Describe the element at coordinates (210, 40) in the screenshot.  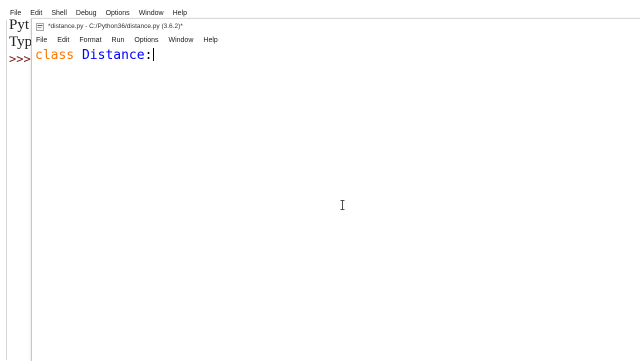
I see `editor-menu-help: Help` at that location.